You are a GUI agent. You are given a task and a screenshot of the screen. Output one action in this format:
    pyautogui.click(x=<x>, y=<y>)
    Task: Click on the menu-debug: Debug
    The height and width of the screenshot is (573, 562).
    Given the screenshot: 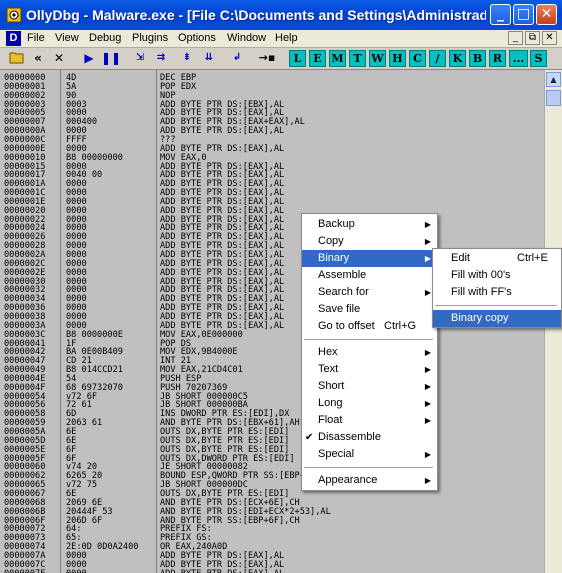 What is the action you would take?
    pyautogui.click(x=105, y=38)
    